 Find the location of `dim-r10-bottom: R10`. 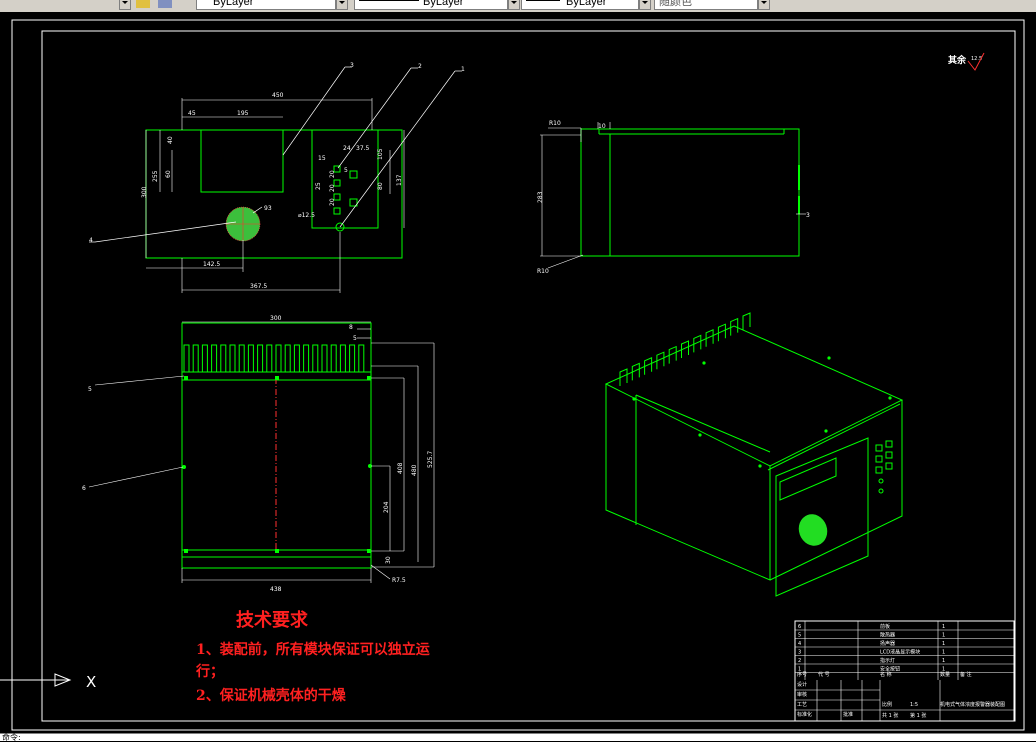

dim-r10-bottom: R10 is located at coordinates (543, 271).